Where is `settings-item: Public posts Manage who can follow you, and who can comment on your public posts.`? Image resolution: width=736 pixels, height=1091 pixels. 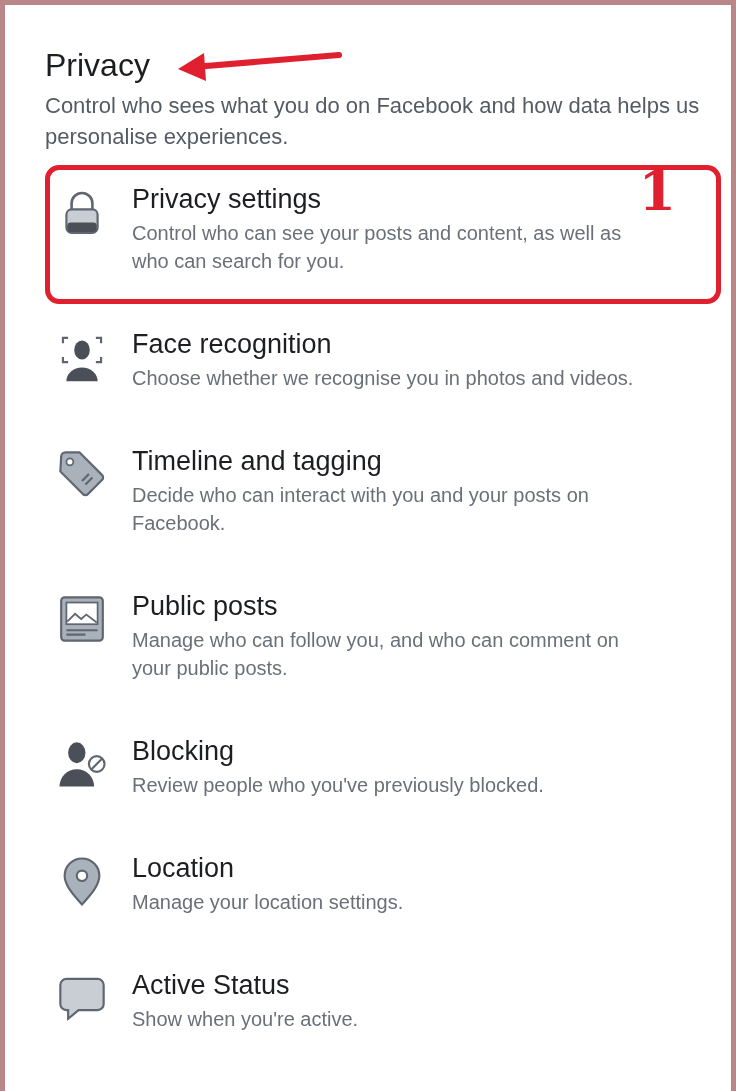 settings-item: Public posts Manage who can follow you, and who can comment on your public posts. is located at coordinates (383, 641).